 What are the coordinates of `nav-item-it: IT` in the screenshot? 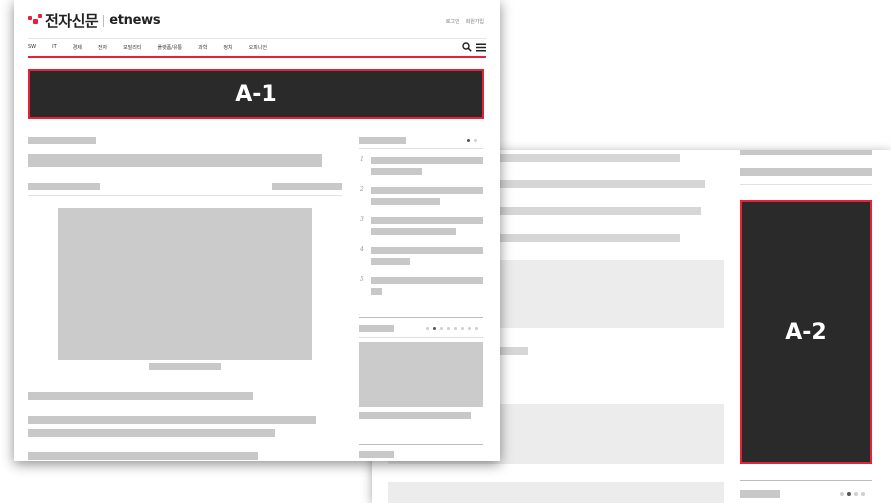 It's located at (54, 47).